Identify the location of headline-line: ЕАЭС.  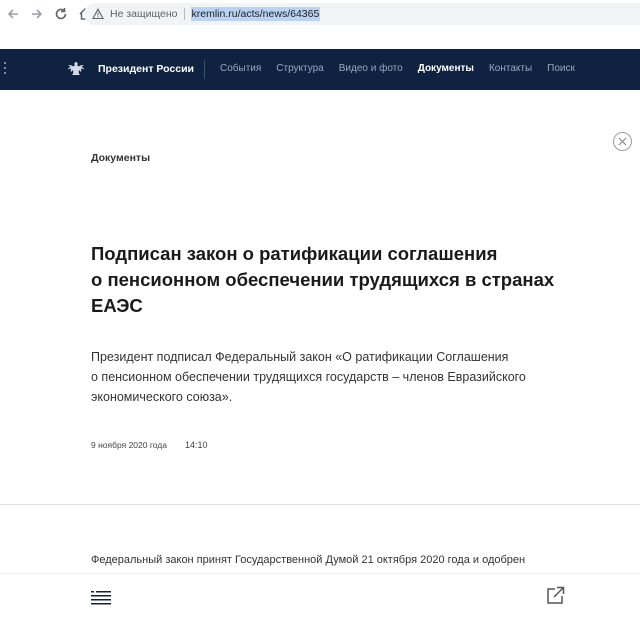
(117, 305).